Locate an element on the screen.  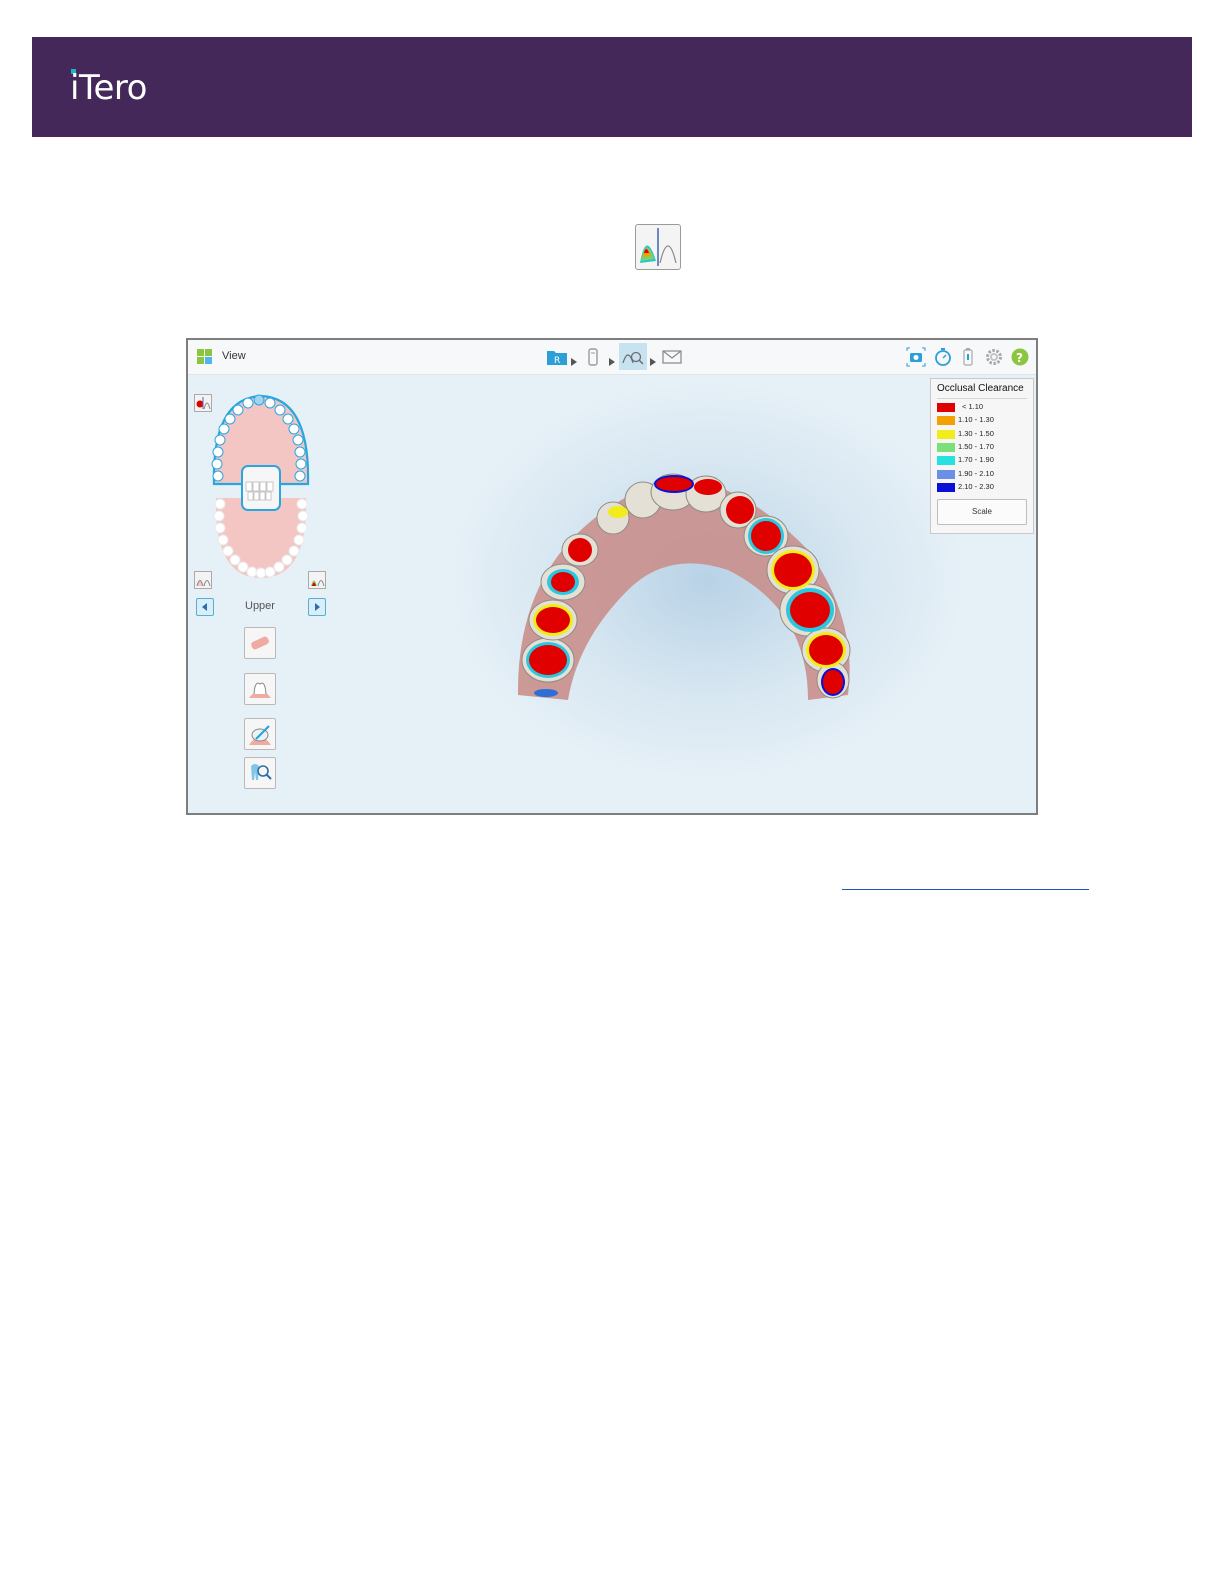
legend-range-label: 1.70 - 1.90 is located at coordinates (976, 460).